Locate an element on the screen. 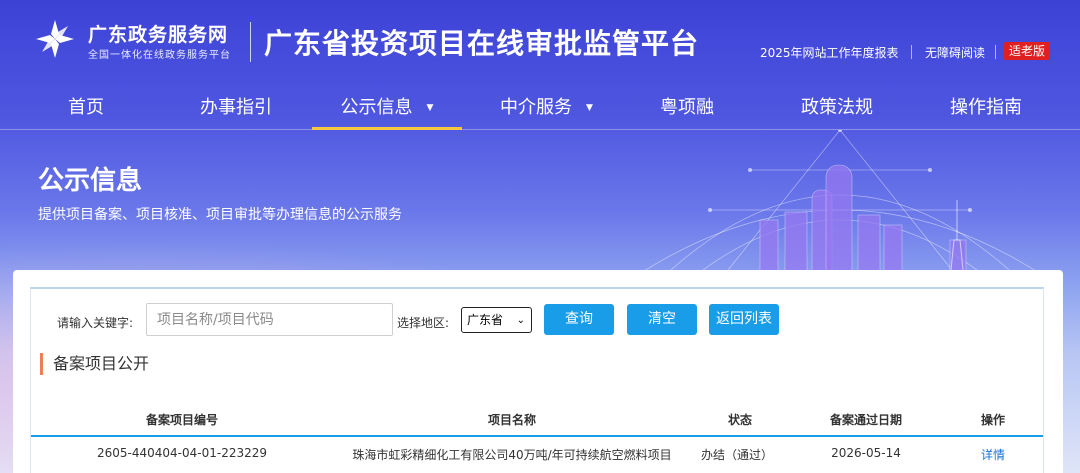  back-to-list-button: 返回列表 is located at coordinates (744, 319).